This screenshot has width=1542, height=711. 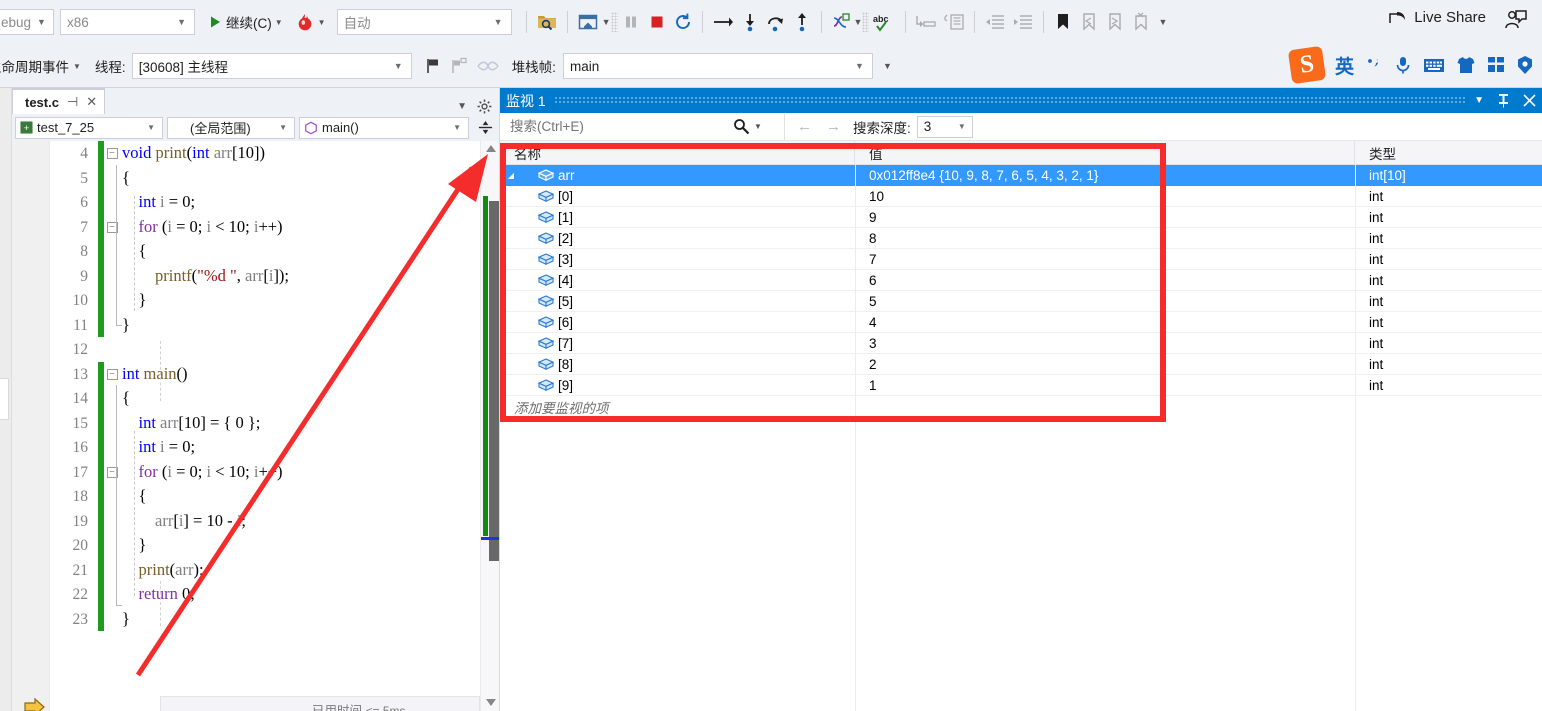 I want to click on gear-icon, so click(x=484, y=106).